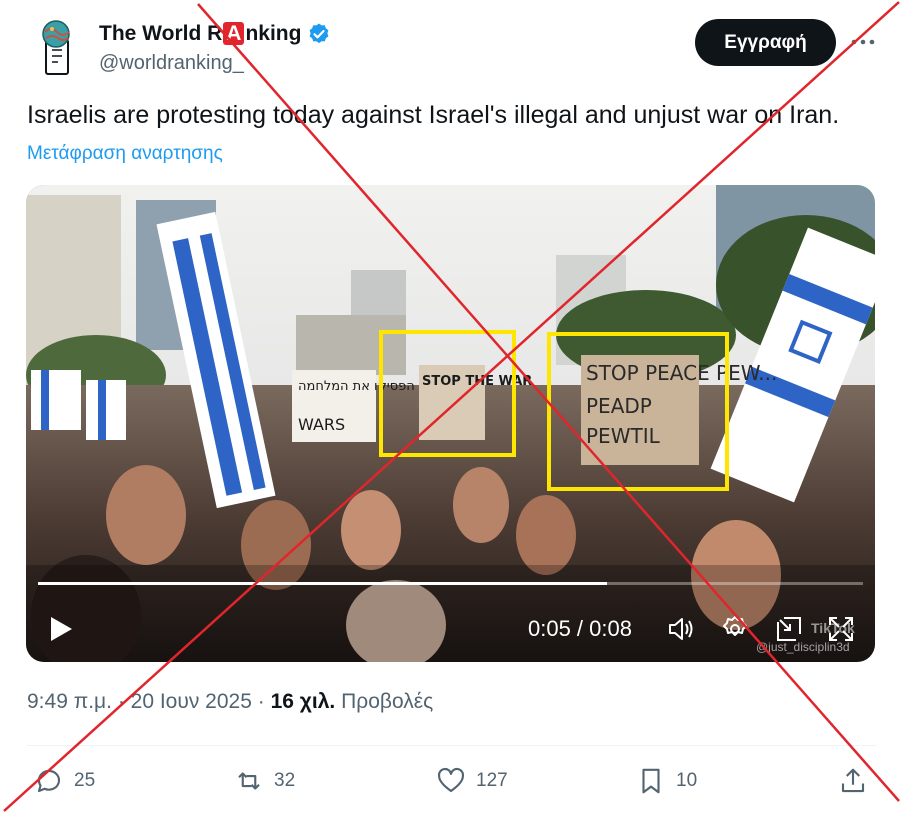 The image size is (902, 813). I want to click on avatar, so click(58, 48).